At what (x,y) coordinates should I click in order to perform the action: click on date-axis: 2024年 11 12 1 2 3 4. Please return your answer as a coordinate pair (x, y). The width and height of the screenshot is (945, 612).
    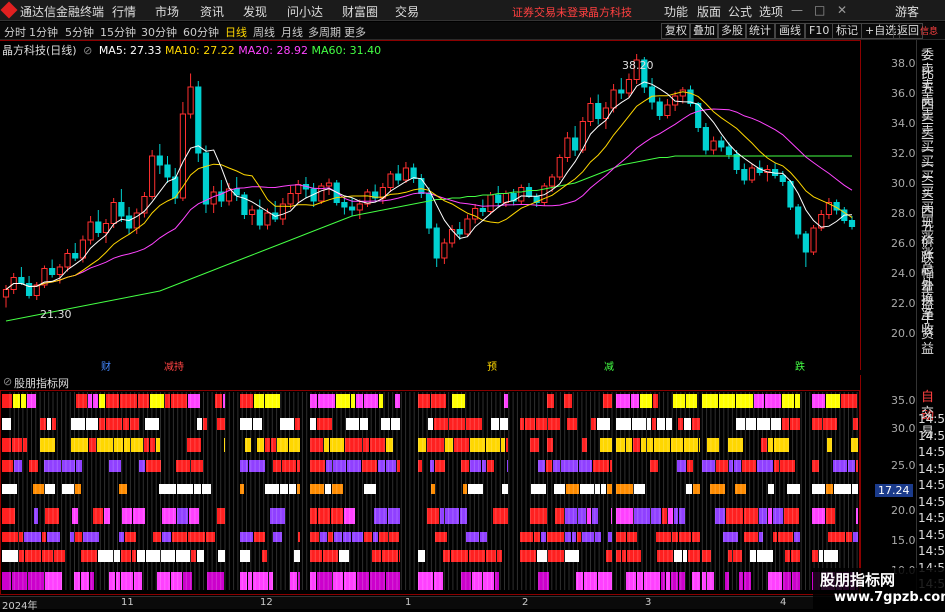
    Looking at the image, I should click on (472, 604).